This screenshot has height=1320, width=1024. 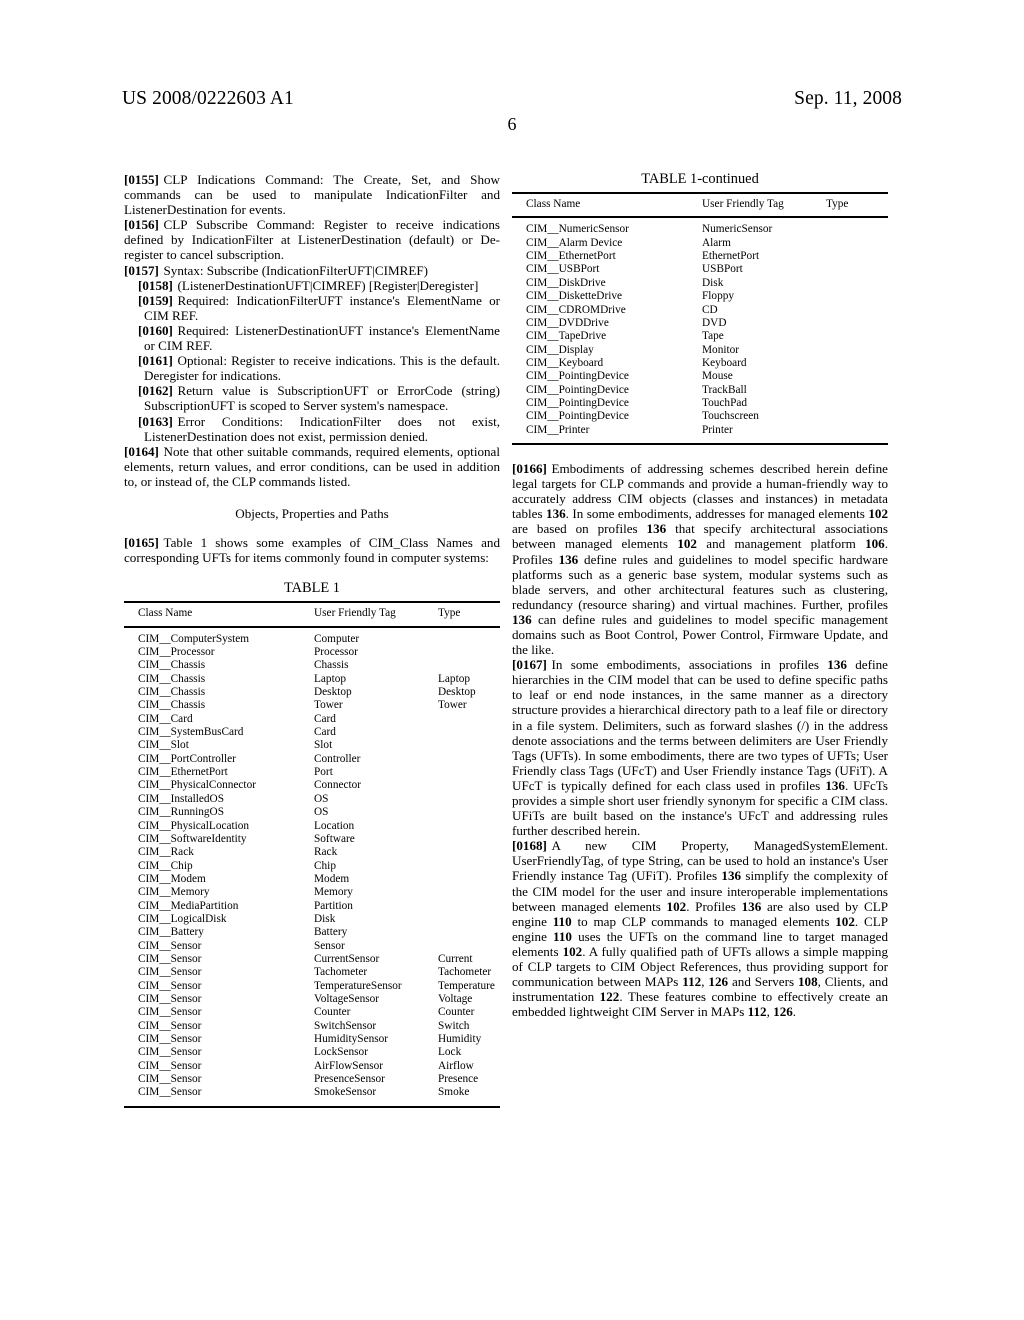 I want to click on paragraph-number: [0164], so click(x=141, y=451).